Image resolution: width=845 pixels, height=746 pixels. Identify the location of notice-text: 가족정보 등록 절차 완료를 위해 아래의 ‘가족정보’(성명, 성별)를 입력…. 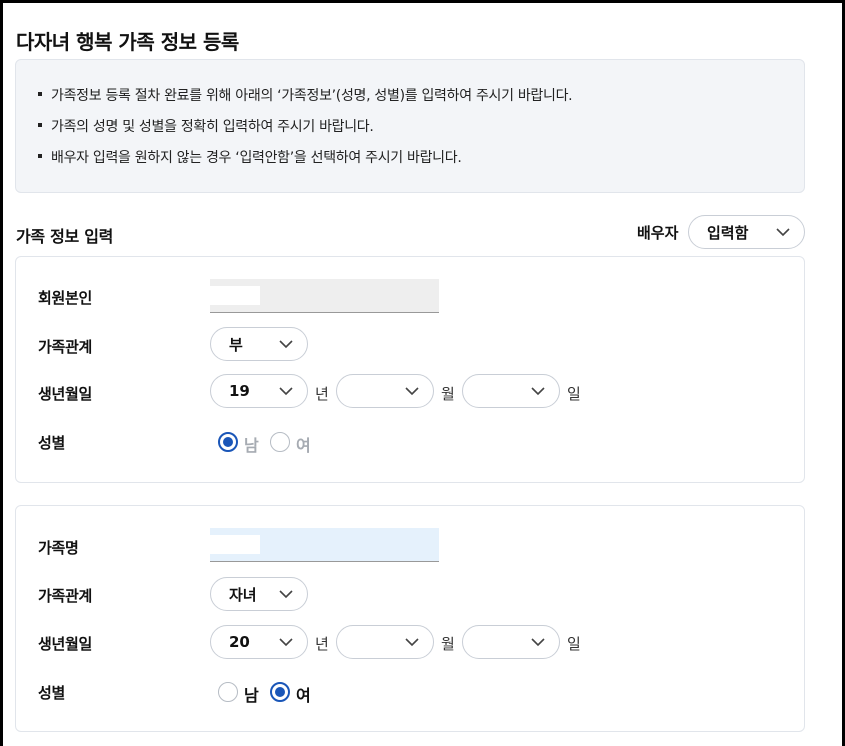
(312, 96).